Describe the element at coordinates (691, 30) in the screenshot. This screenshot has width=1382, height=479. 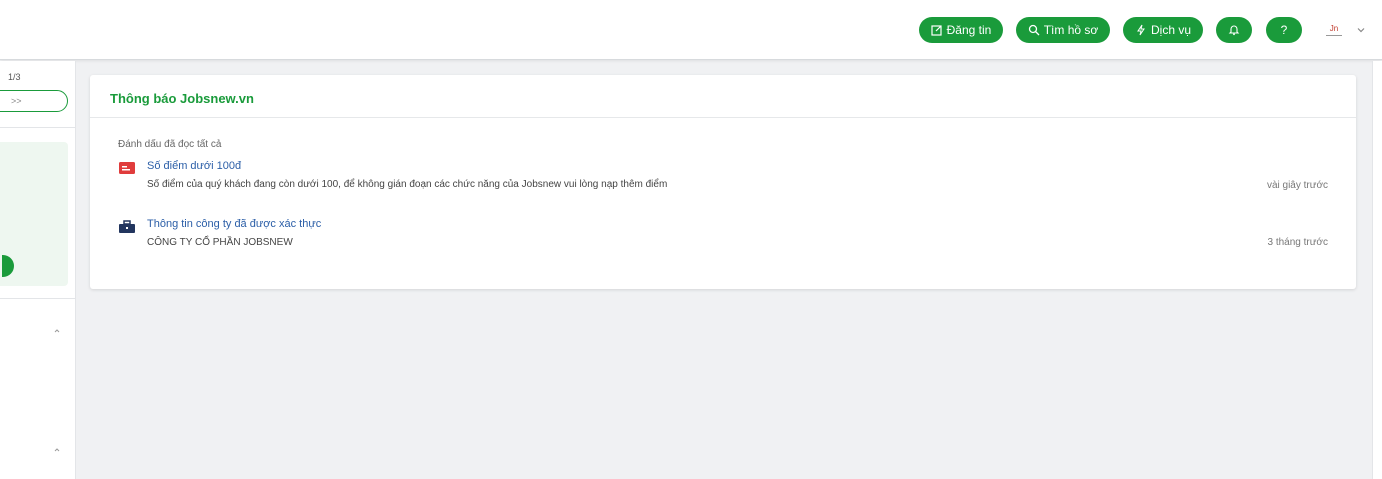
I see `top-header: Đăng tin Tìm hồ sơ Dịch vụ ? Jn` at that location.